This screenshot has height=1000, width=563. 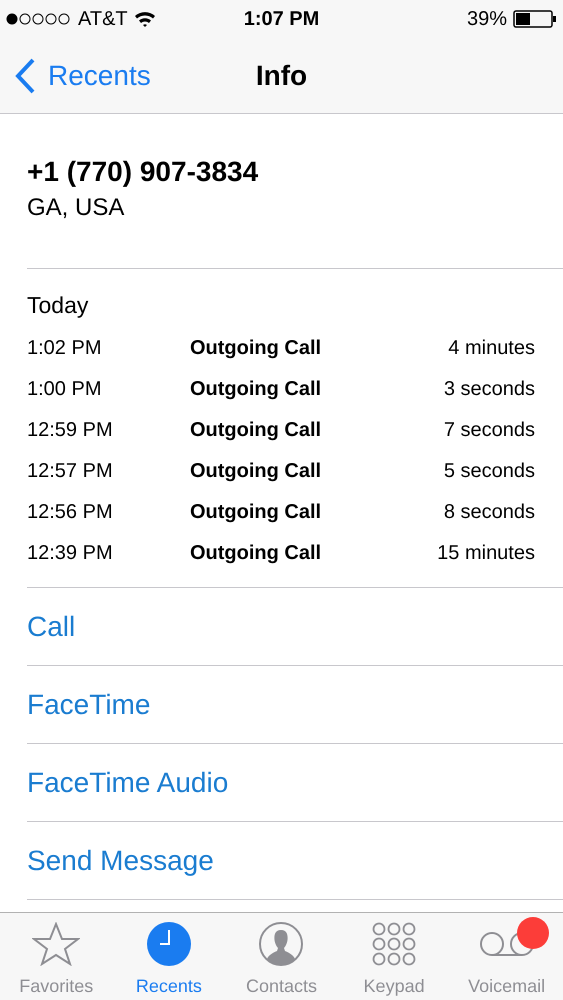 I want to click on tab: Recents, so click(x=169, y=956).